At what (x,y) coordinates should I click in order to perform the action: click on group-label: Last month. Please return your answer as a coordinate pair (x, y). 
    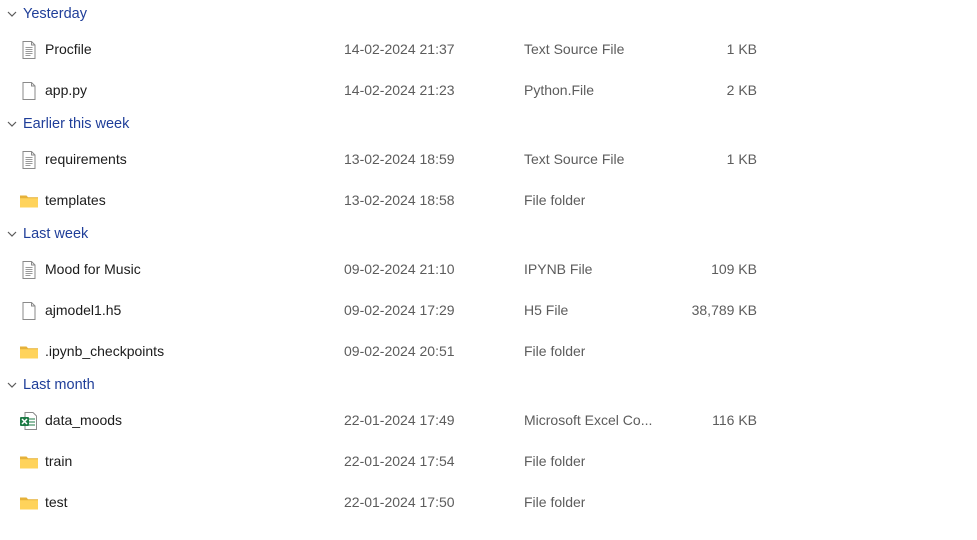
    Looking at the image, I should click on (59, 385).